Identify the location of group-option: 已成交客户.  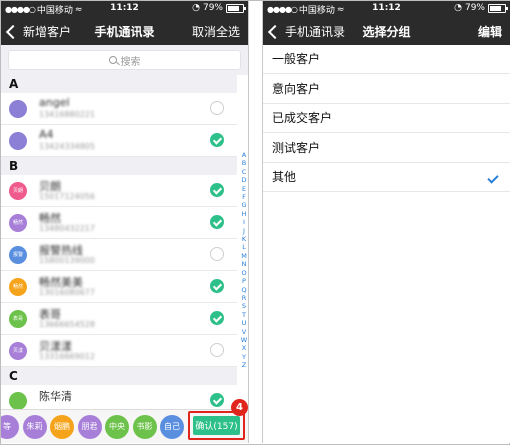
(386, 118).